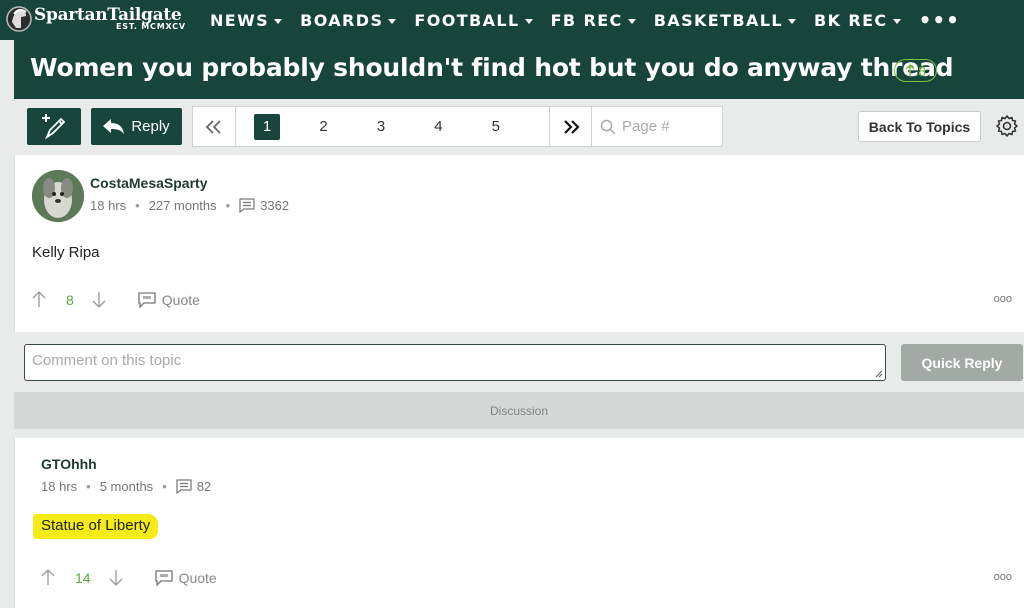 The image size is (1024, 608). Describe the element at coordinates (19, 19) in the screenshot. I see `spartan-helmet-icon` at that location.